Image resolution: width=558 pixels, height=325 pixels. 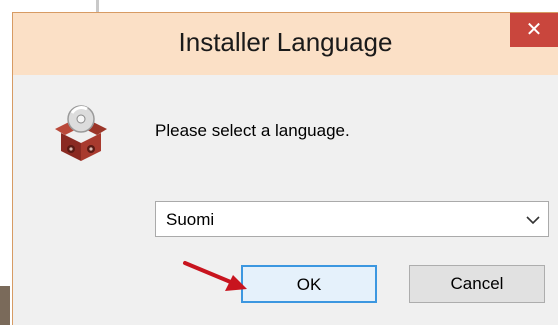 What do you see at coordinates (352, 219) in the screenshot?
I see `language-select: Suomi` at bounding box center [352, 219].